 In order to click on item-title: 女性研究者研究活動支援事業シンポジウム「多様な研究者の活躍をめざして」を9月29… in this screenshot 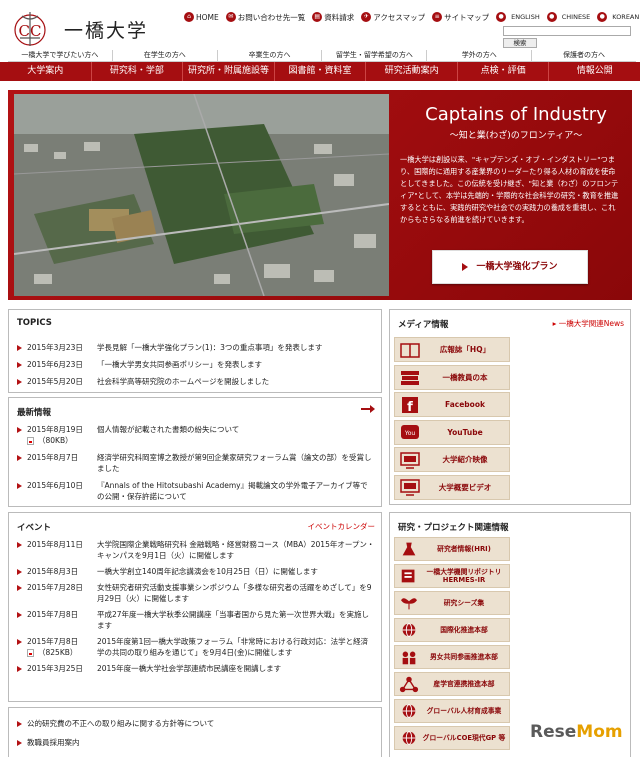, I will do `click(234, 593)`.